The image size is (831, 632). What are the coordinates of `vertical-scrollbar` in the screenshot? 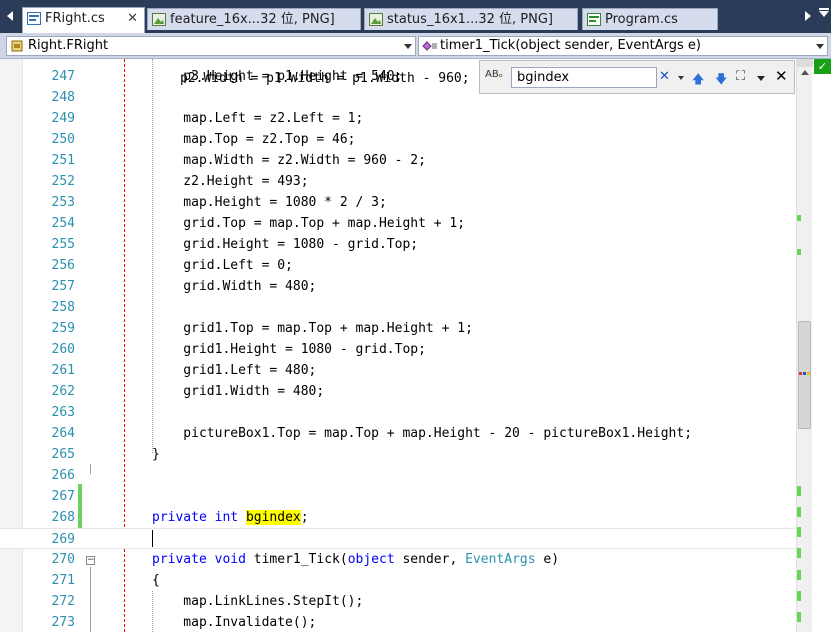 It's located at (804, 345).